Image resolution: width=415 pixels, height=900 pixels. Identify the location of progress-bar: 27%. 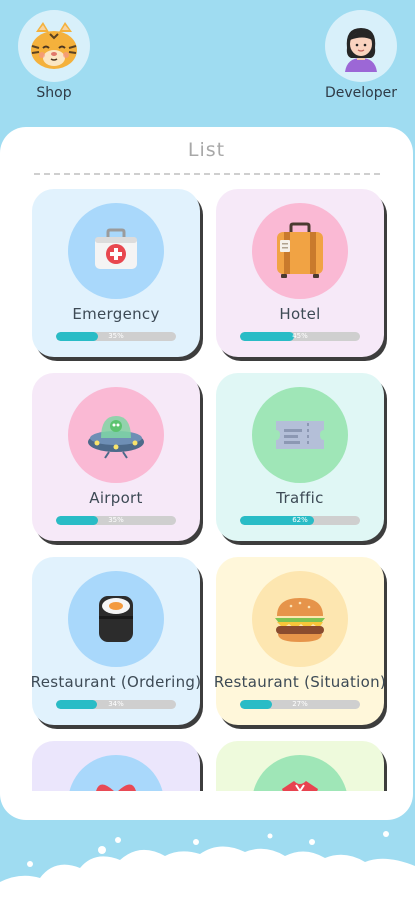
(300, 704).